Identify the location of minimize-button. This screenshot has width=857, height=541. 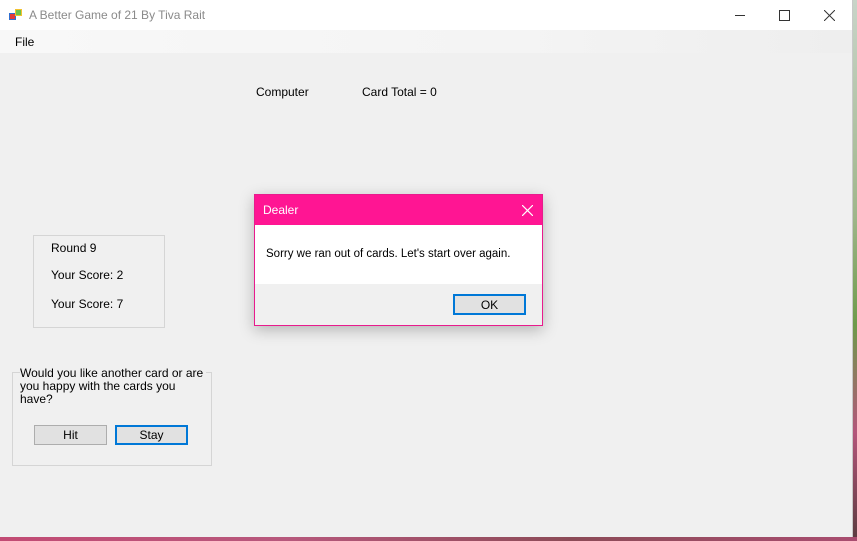
(740, 15).